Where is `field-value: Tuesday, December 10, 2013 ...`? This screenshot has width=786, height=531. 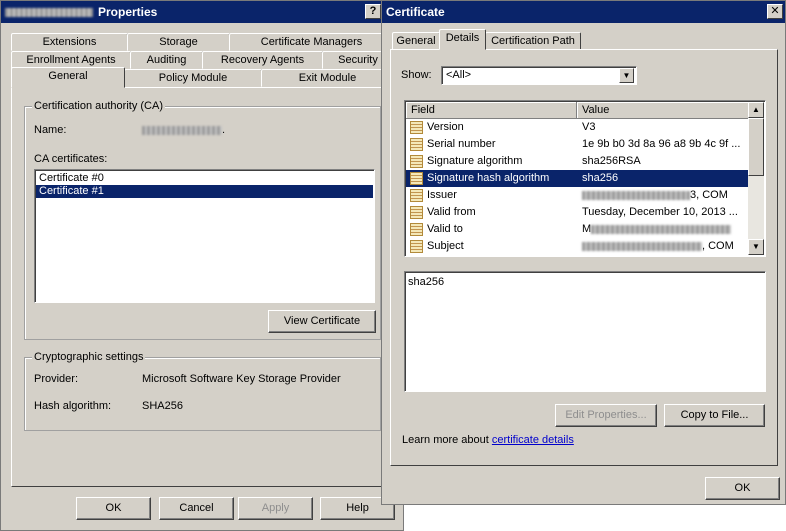
field-value: Tuesday, December 10, 2013 ... is located at coordinates (660, 212).